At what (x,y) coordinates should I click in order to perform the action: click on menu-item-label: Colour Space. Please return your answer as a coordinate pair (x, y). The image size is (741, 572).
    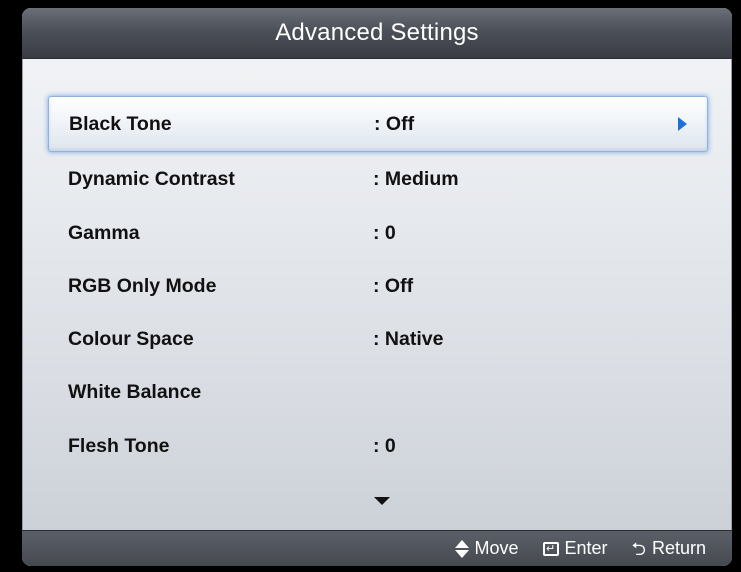
    Looking at the image, I should click on (131, 338).